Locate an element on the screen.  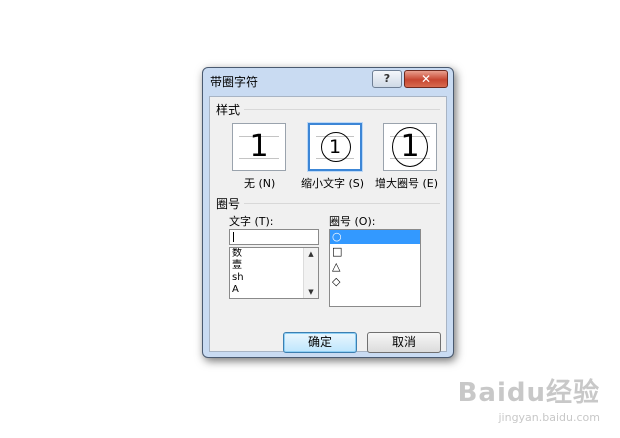
style-label-enlarge-ring: 增大圈号 (E) is located at coordinates (407, 183).